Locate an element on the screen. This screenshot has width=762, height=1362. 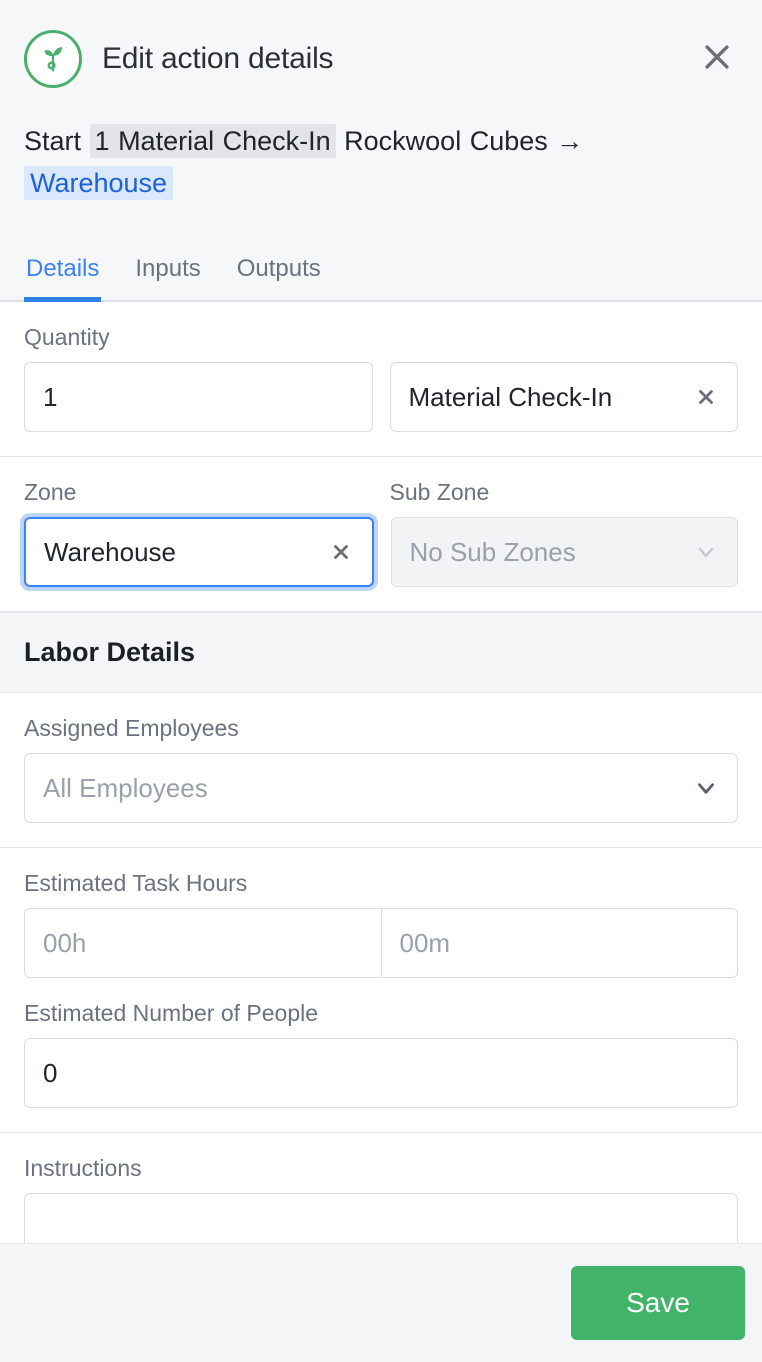
minutes-field: 00m is located at coordinates (559, 943).